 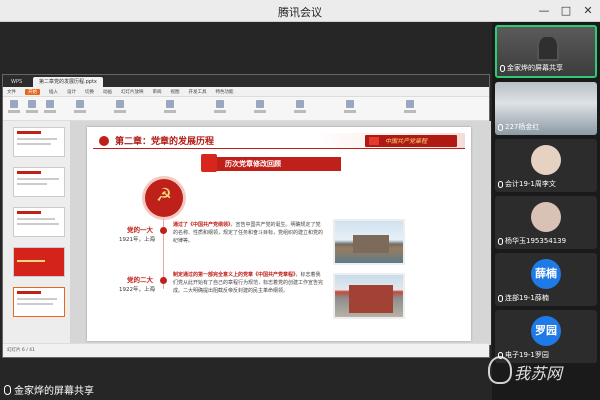 I want to click on ribbon-new-slide-button, so click(x=50, y=108).